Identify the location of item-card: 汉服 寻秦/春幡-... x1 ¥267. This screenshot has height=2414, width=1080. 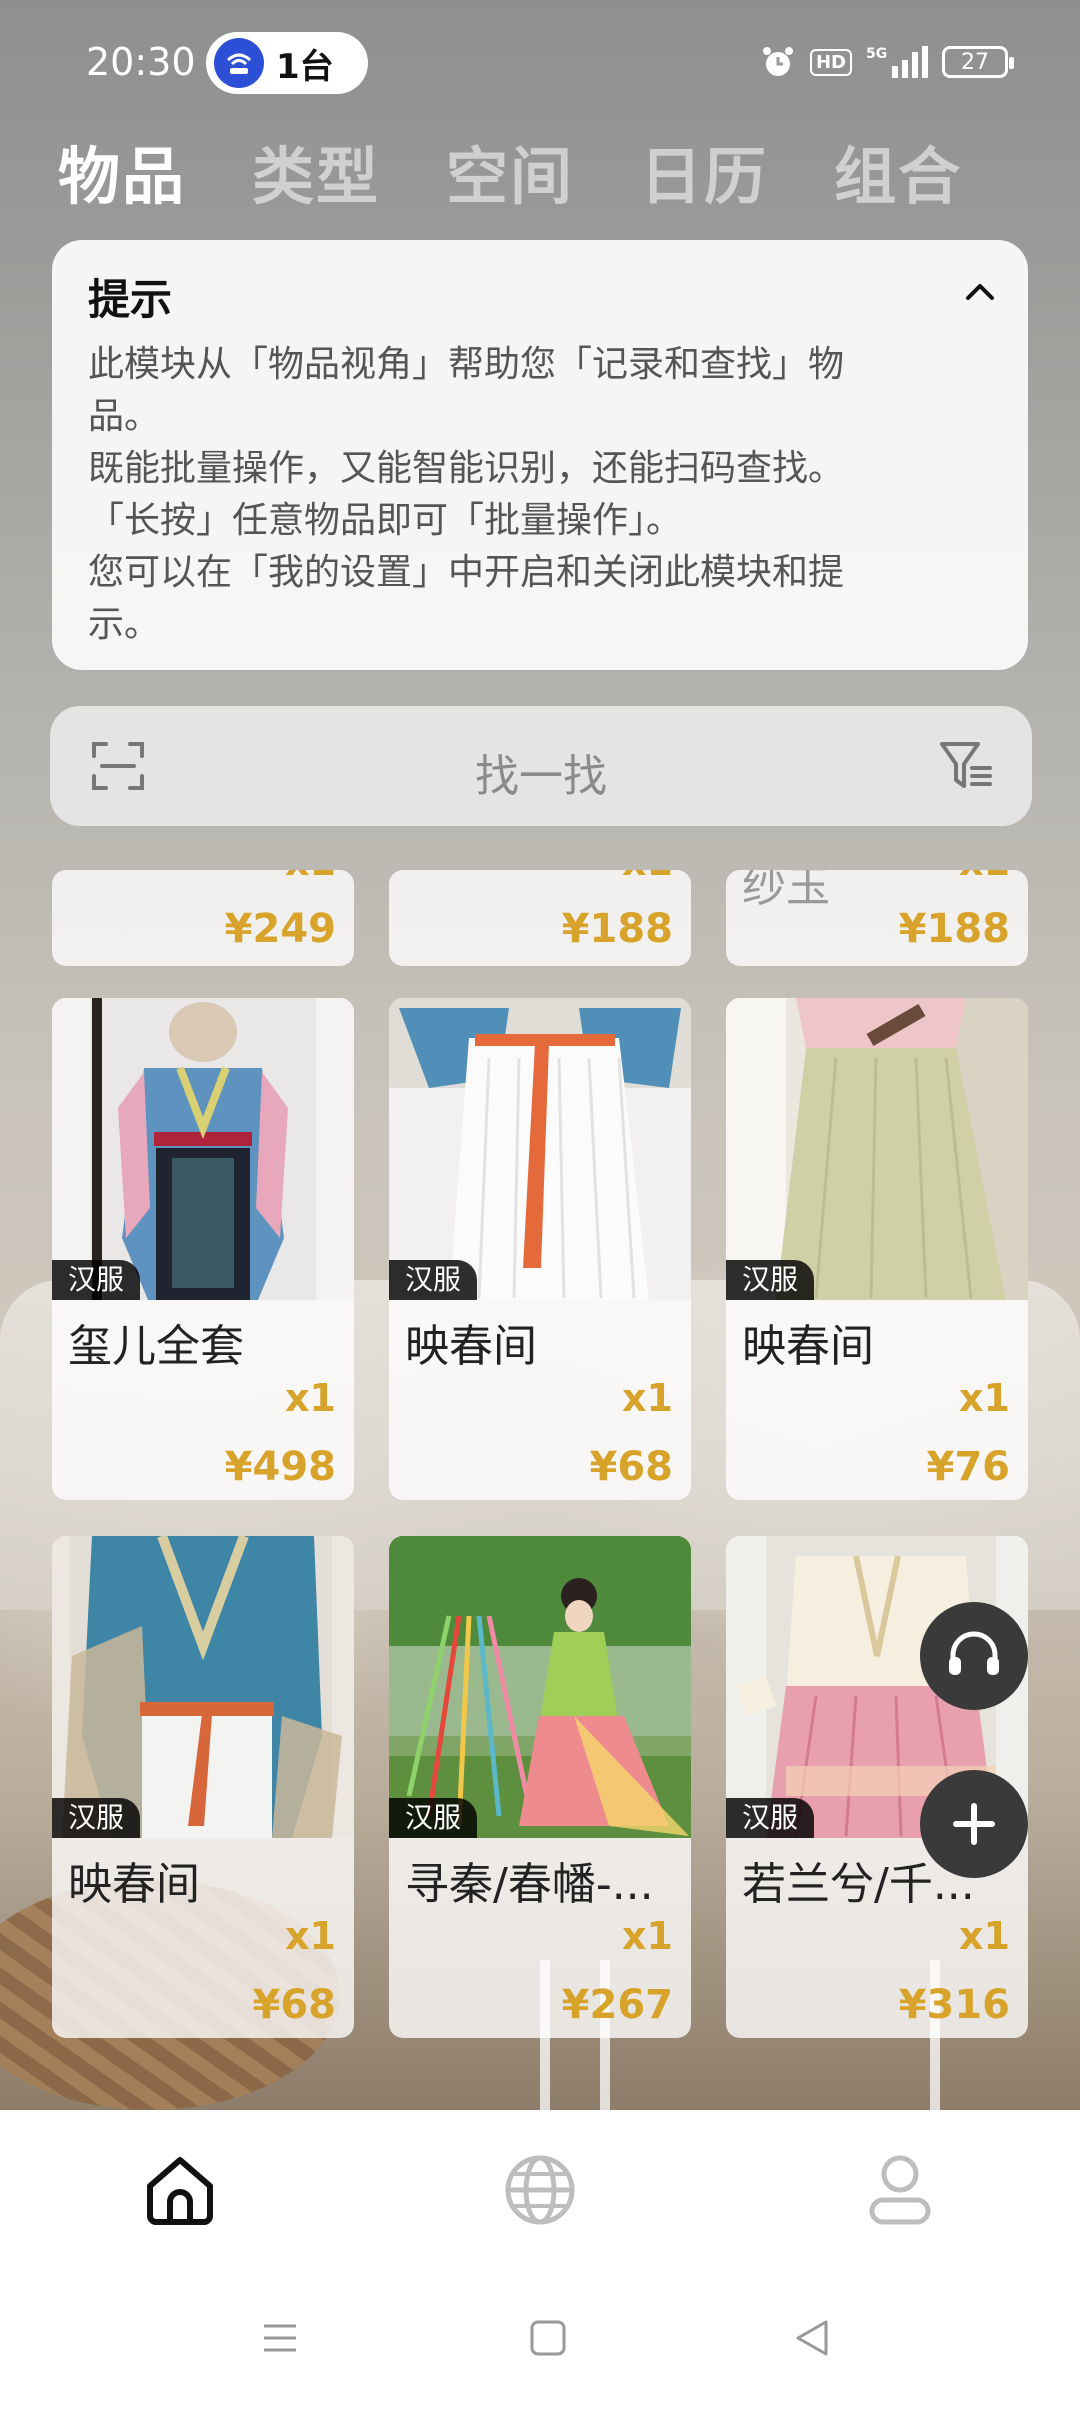
(540, 1787).